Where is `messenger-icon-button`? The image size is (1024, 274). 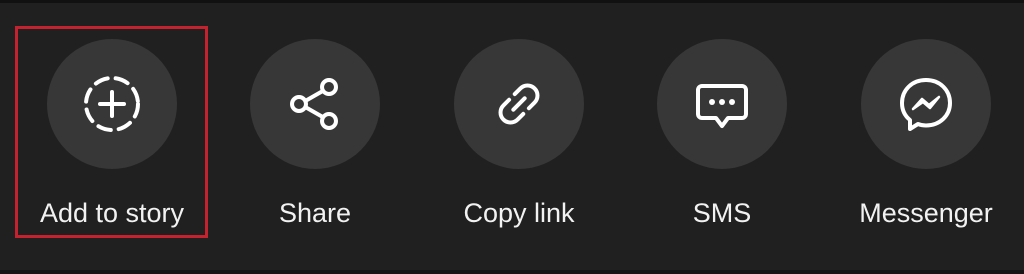 messenger-icon-button is located at coordinates (926, 104).